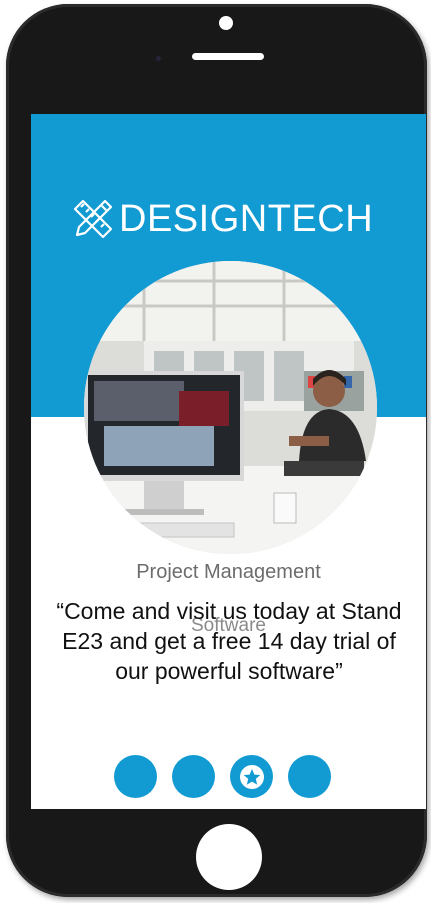 The width and height of the screenshot is (431, 903). What do you see at coordinates (228, 572) in the screenshot?
I see `product-title: Project Management` at bounding box center [228, 572].